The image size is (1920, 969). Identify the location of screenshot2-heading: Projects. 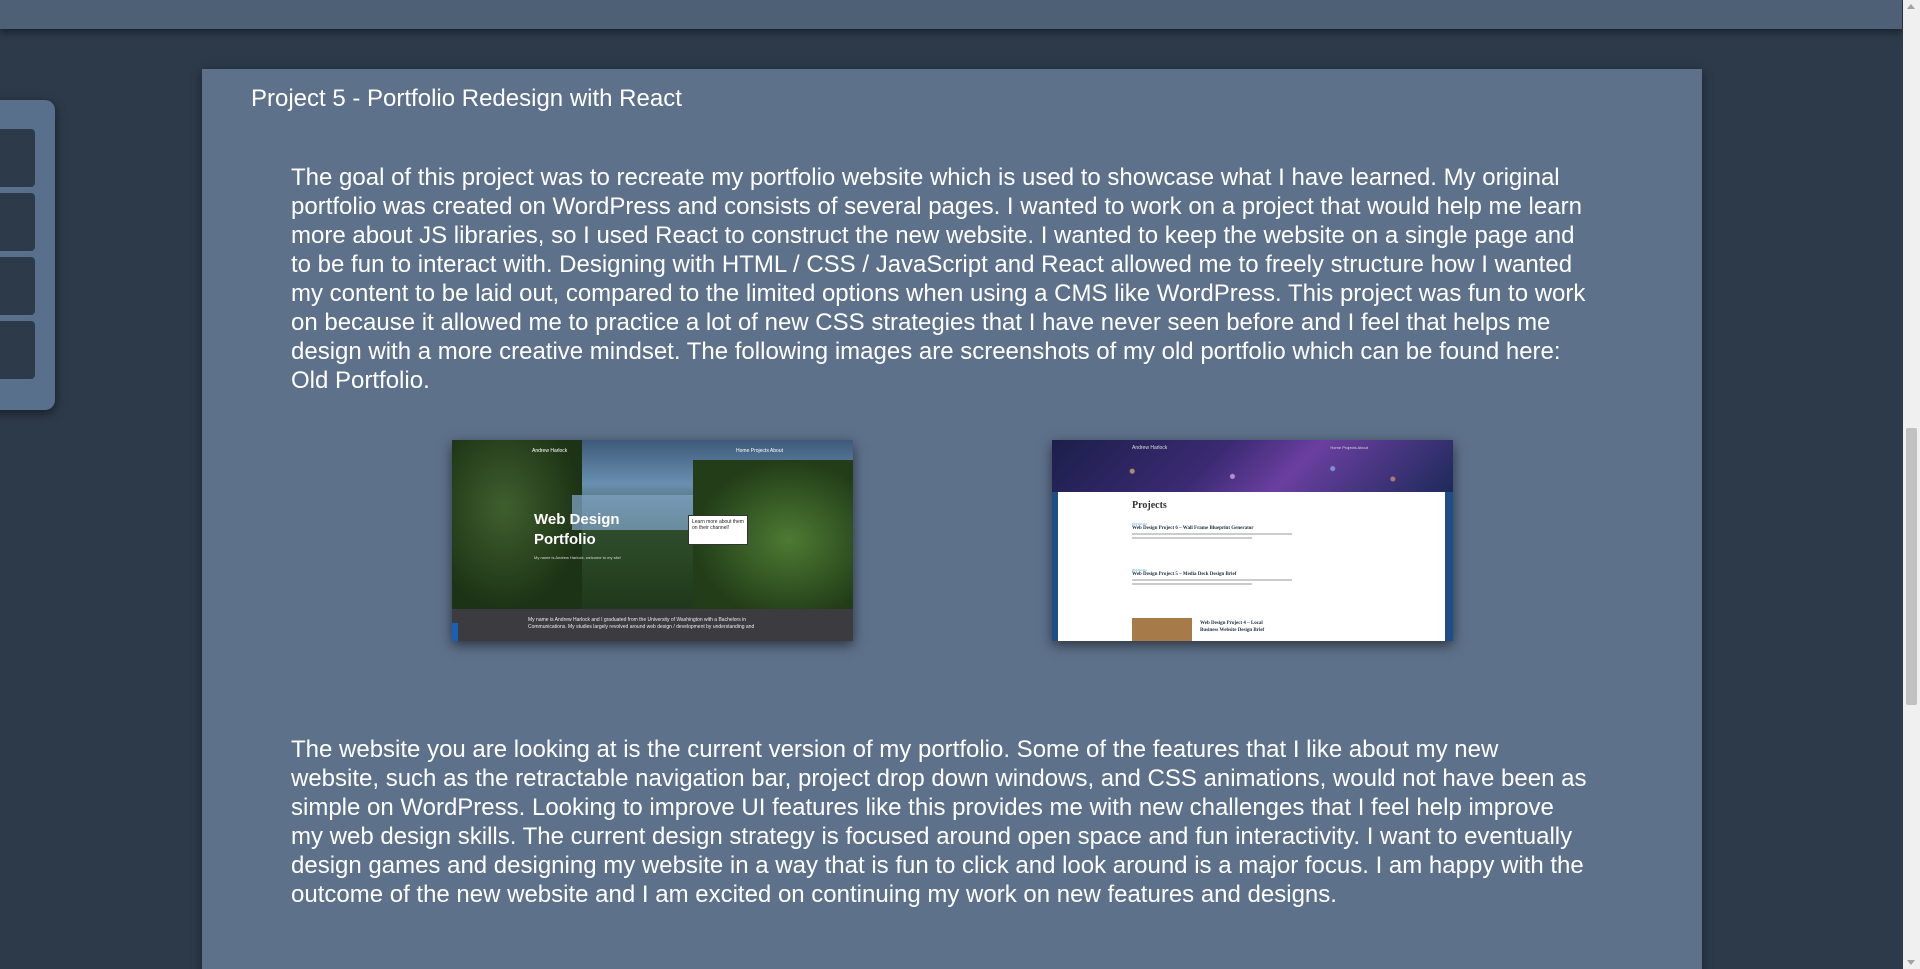
(1149, 505).